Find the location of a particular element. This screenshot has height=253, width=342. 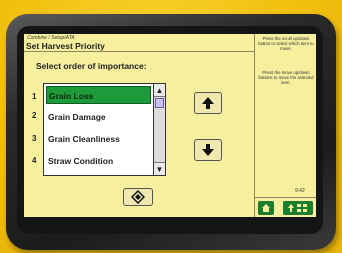

menu-softkey is located at coordinates (298, 208).